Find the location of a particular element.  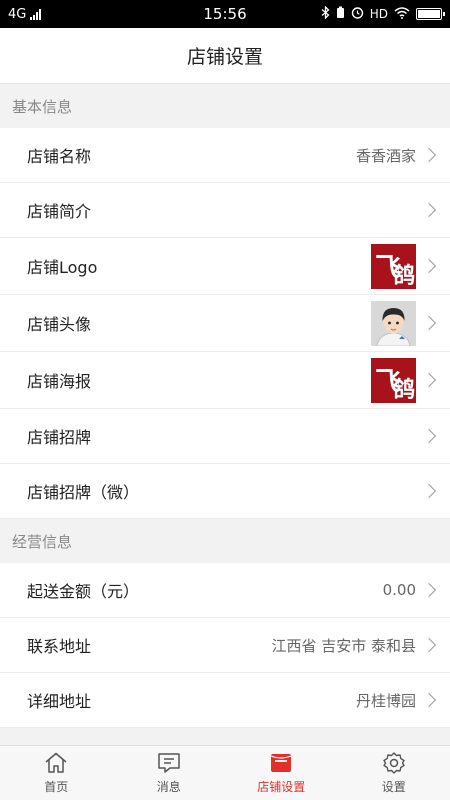

tab-settings: 设置 is located at coordinates (394, 773).